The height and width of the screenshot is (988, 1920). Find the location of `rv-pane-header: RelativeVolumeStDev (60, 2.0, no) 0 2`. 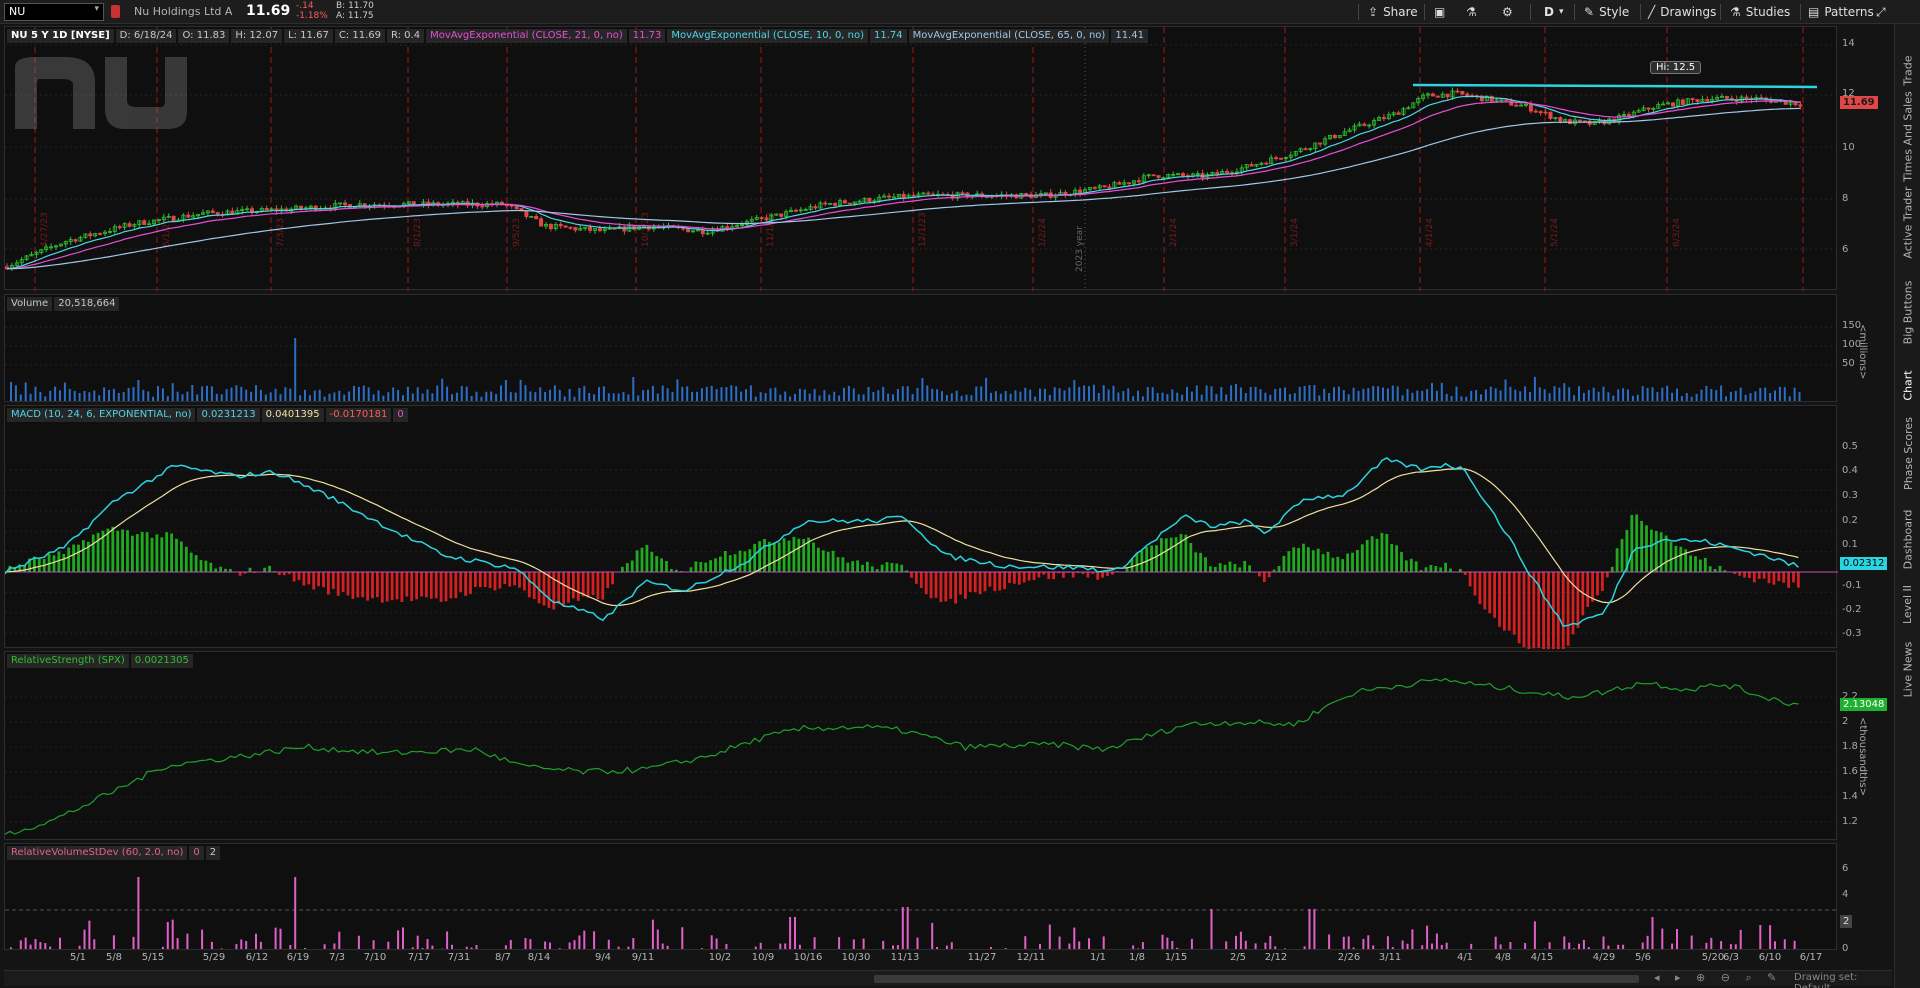

rv-pane-header: RelativeVolumeStDev (60, 2.0, no) 0 2 is located at coordinates (114, 853).